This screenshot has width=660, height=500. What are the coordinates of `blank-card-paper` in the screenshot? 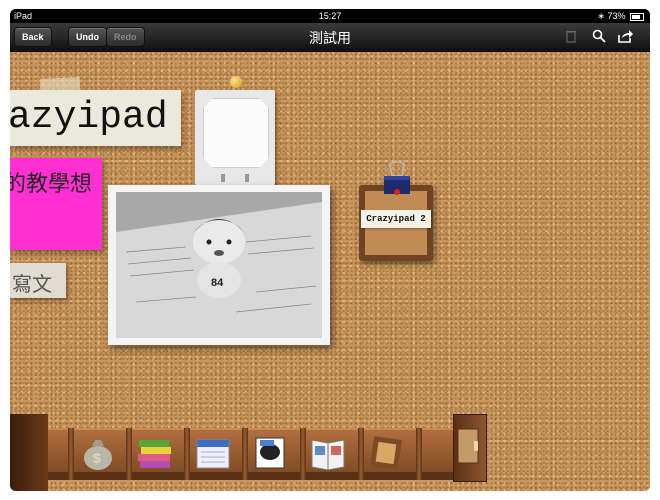 It's located at (236, 133).